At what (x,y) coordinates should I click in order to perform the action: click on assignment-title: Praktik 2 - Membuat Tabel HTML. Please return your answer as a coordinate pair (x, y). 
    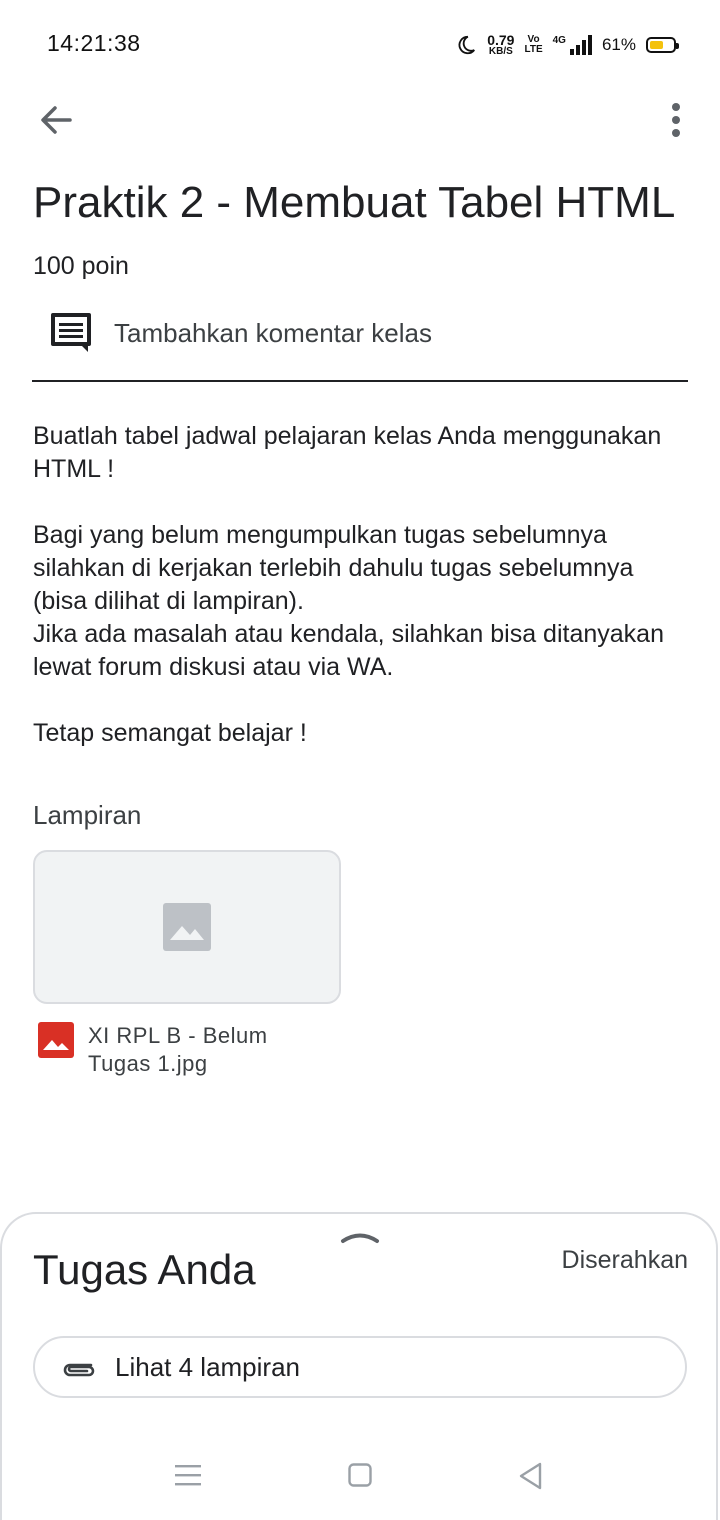
    Looking at the image, I should click on (354, 202).